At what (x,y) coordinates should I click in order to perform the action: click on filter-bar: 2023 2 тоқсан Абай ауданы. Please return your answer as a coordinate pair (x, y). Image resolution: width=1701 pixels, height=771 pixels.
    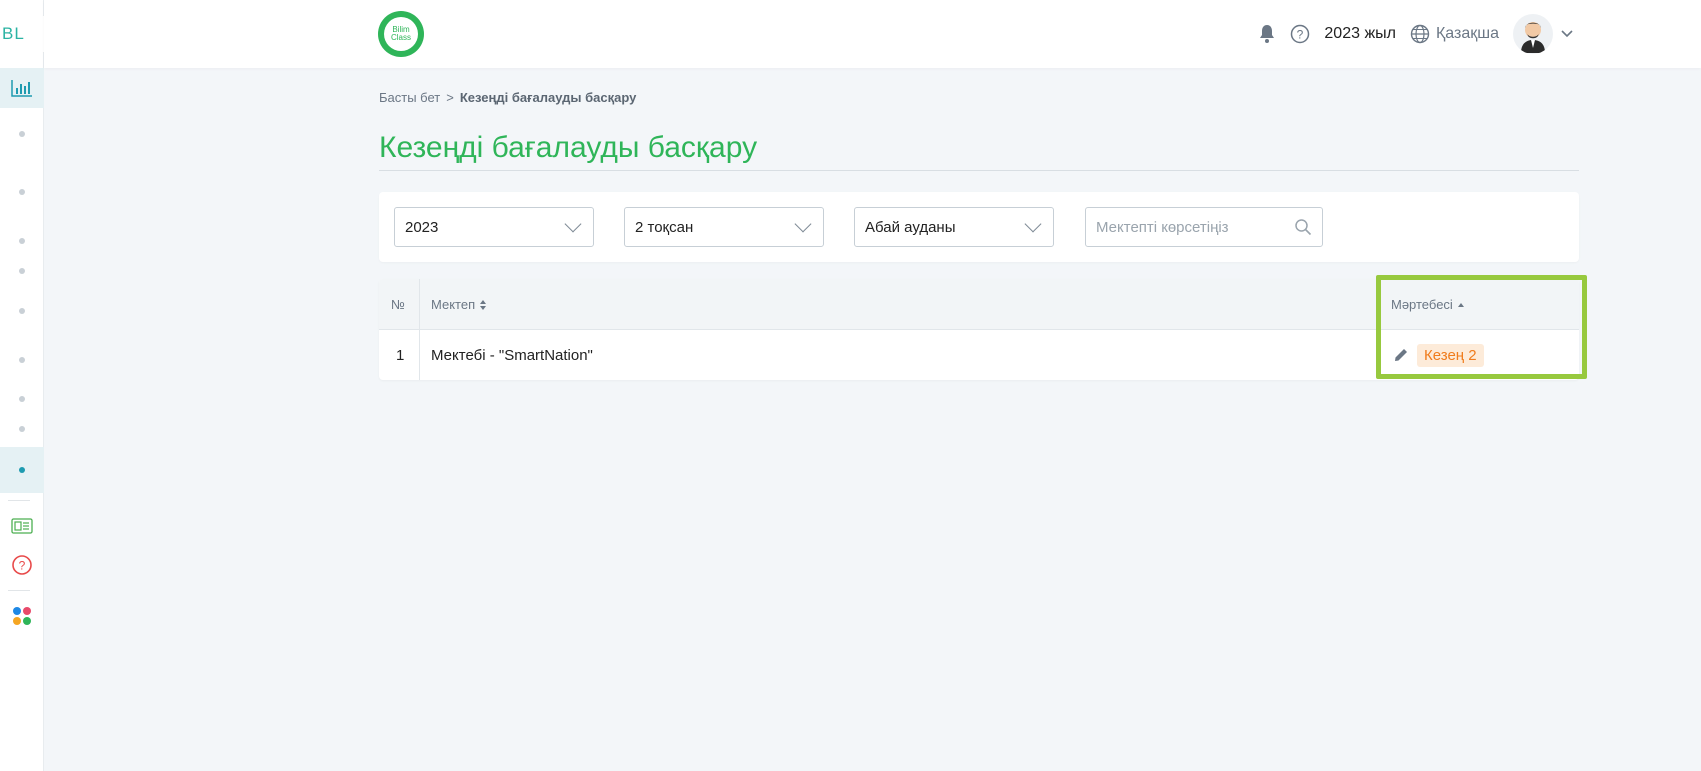
    Looking at the image, I should click on (979, 227).